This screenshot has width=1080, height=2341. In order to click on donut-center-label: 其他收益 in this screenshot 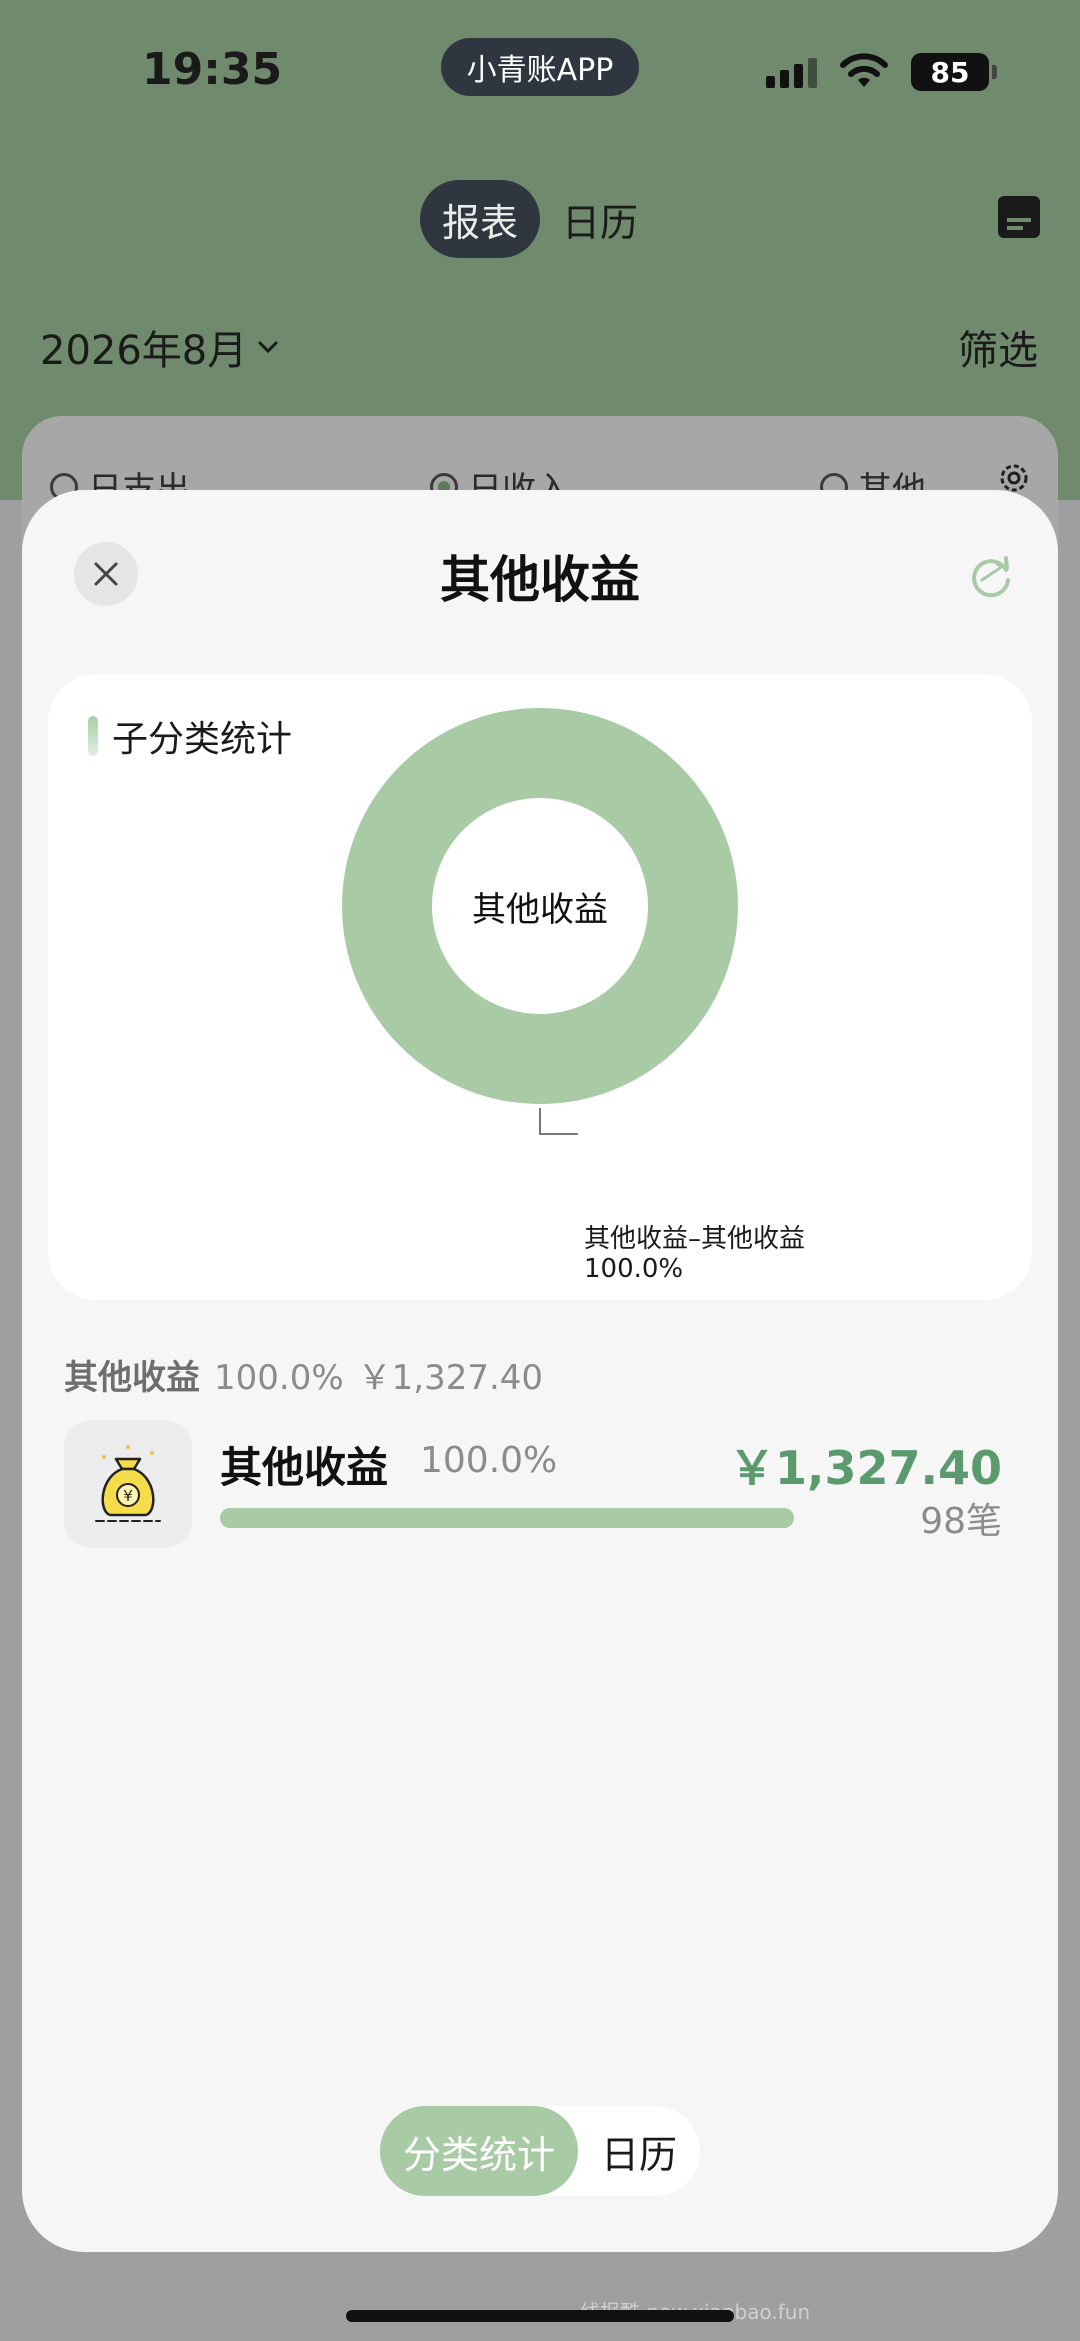, I will do `click(540, 910)`.